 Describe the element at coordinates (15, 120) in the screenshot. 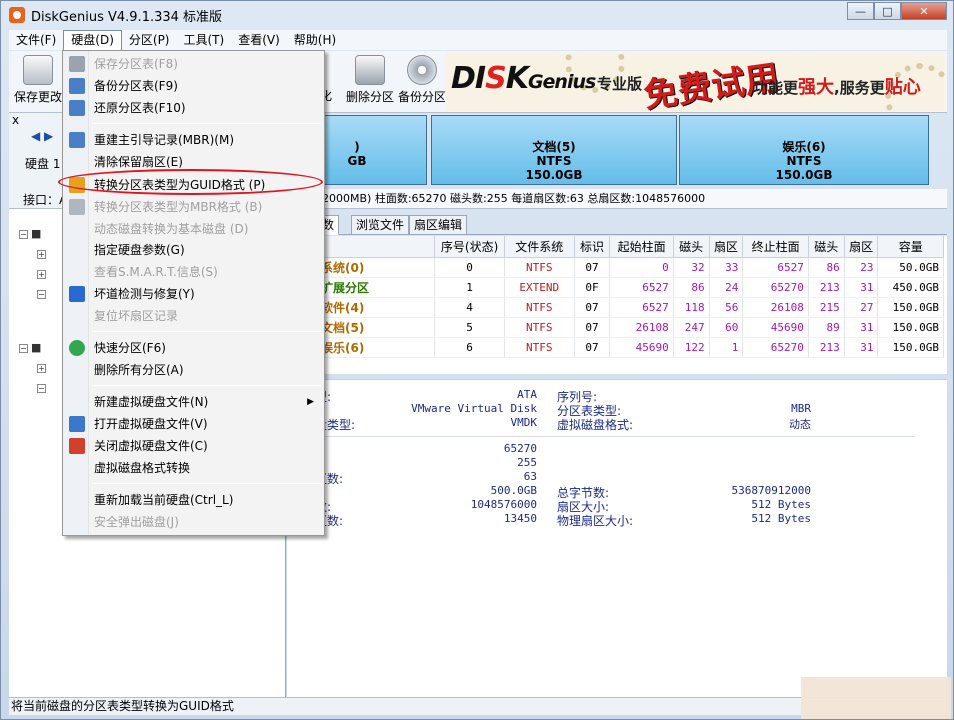

I see `panel-close-icon: x` at that location.